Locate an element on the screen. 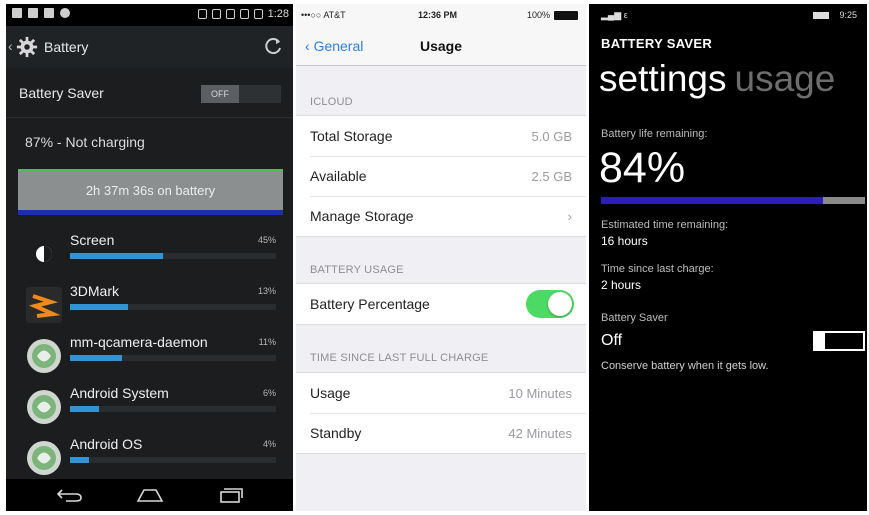 The image size is (869, 515). pivot-header: settings usage is located at coordinates (717, 79).